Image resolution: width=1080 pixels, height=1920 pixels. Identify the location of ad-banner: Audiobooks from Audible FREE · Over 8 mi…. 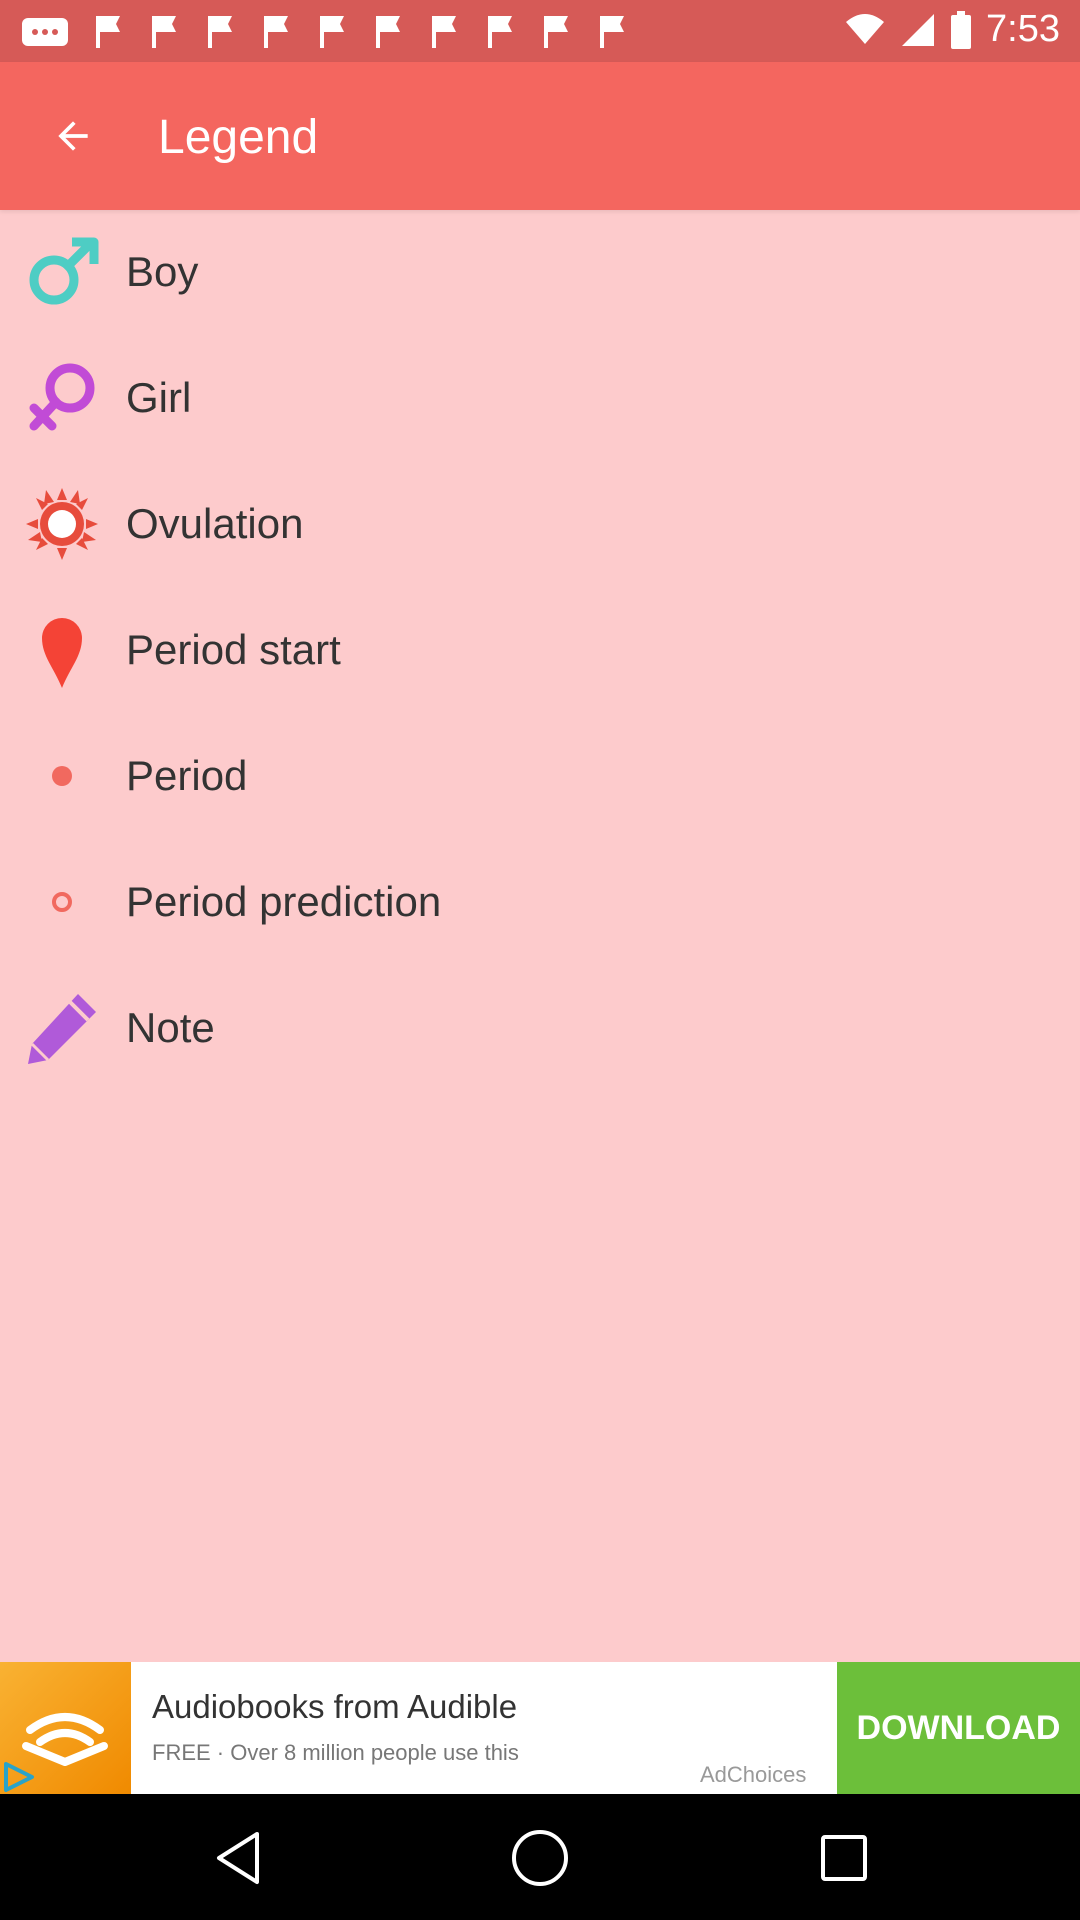
(540, 1728).